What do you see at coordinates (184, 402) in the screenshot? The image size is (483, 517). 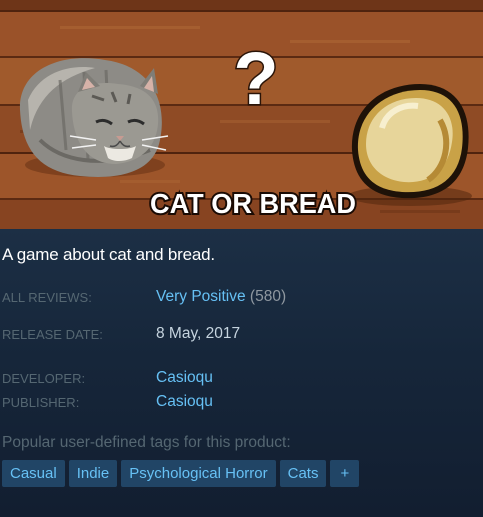 I see `publisher-link: Casioqu` at bounding box center [184, 402].